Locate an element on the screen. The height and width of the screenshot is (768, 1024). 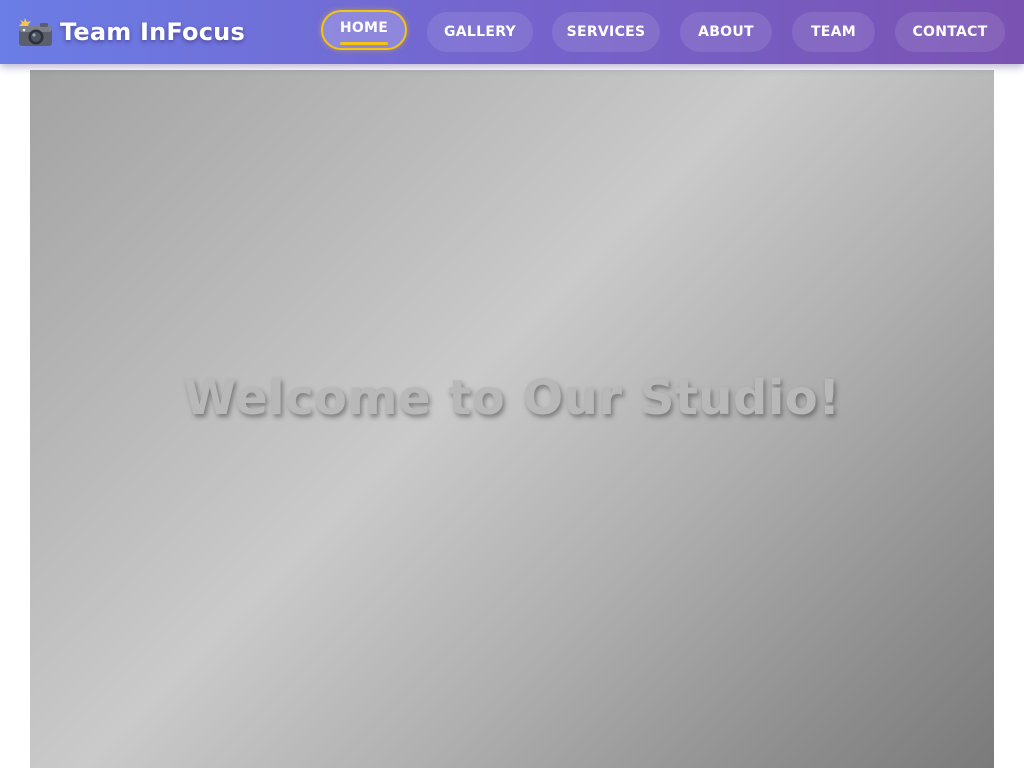
nav-home-label: HOME is located at coordinates (364, 28).